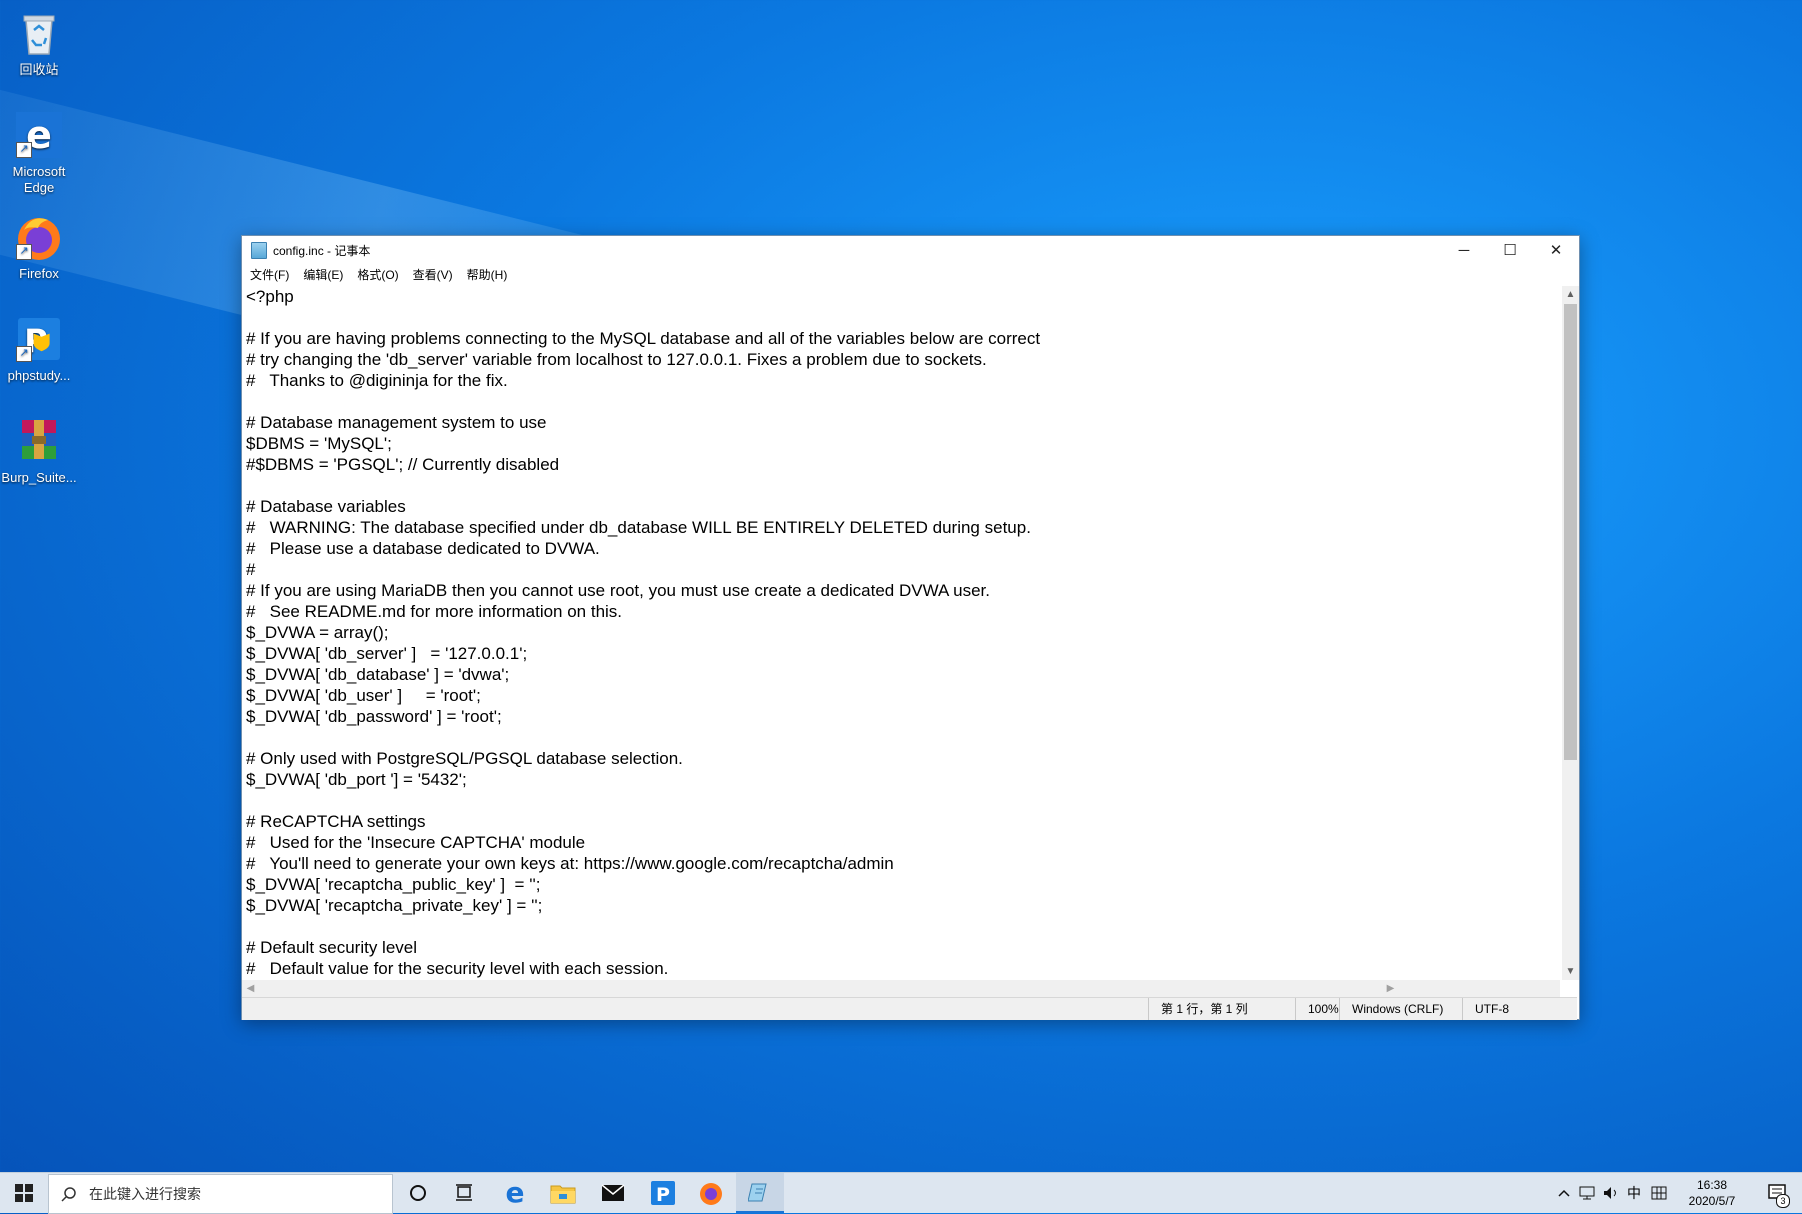 The image size is (1802, 1214). What do you see at coordinates (39, 441) in the screenshot?
I see `winrar-icon` at bounding box center [39, 441].